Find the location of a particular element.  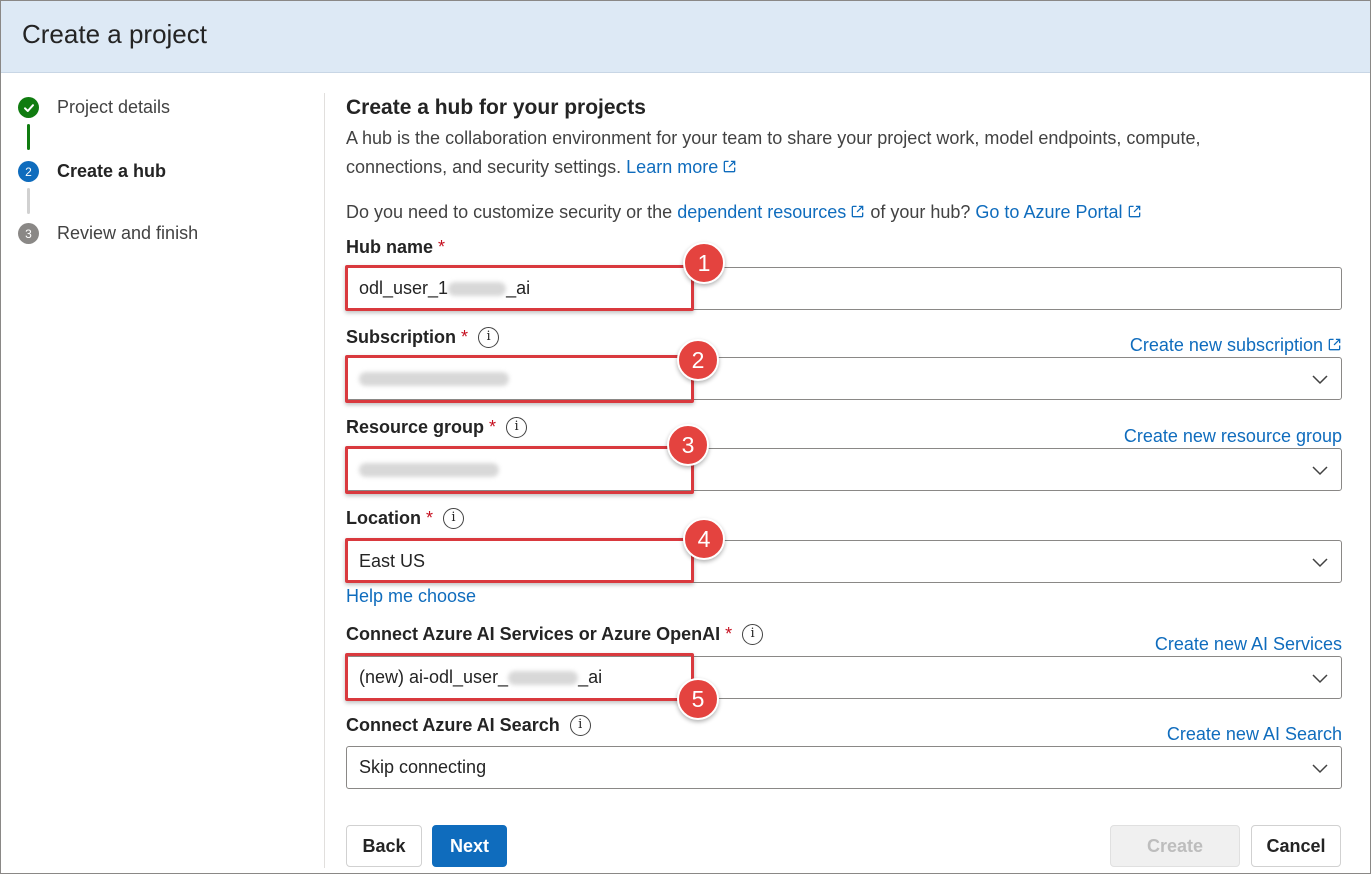

azure-portal-label: Go to Azure Portal is located at coordinates (1049, 212).